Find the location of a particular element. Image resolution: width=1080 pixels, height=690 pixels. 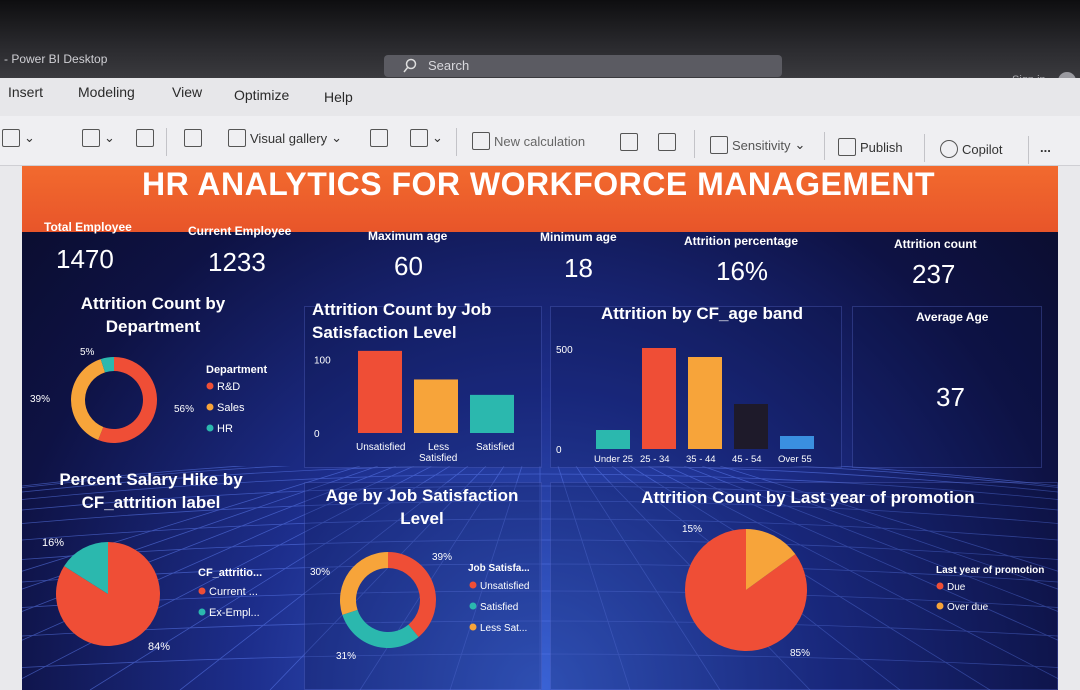

text-box-button is located at coordinates (379, 138).